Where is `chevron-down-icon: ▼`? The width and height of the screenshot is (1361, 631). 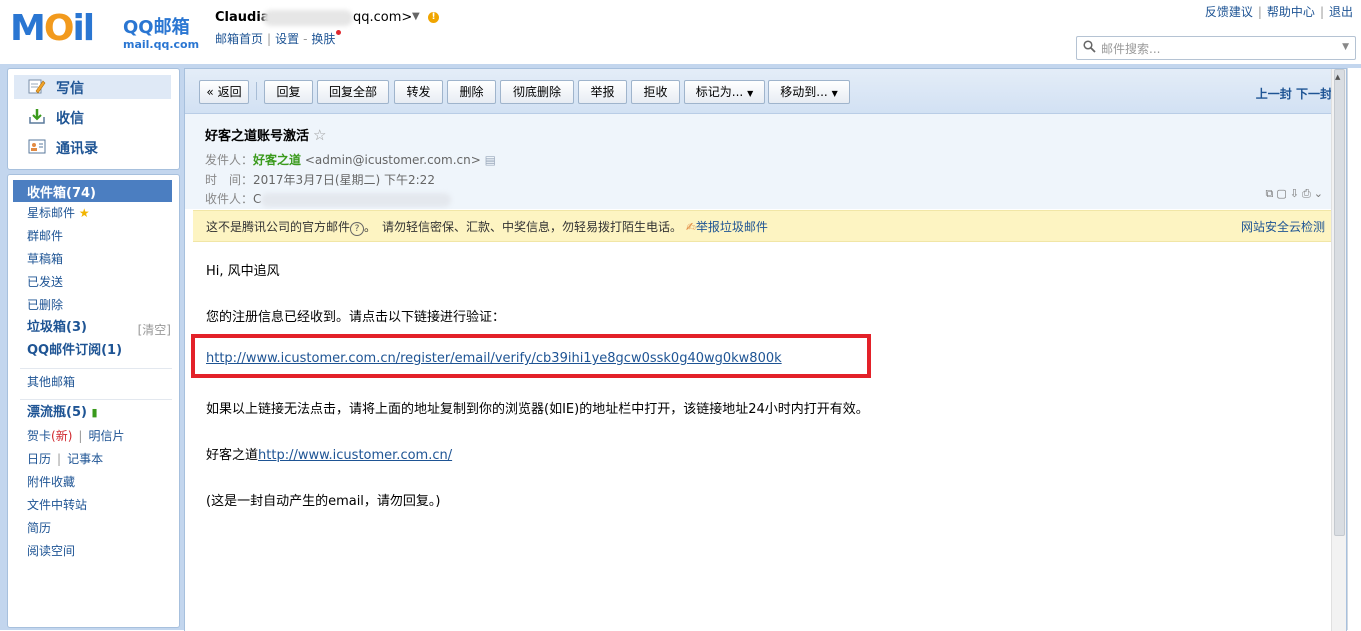 chevron-down-icon: ▼ is located at coordinates (750, 93).